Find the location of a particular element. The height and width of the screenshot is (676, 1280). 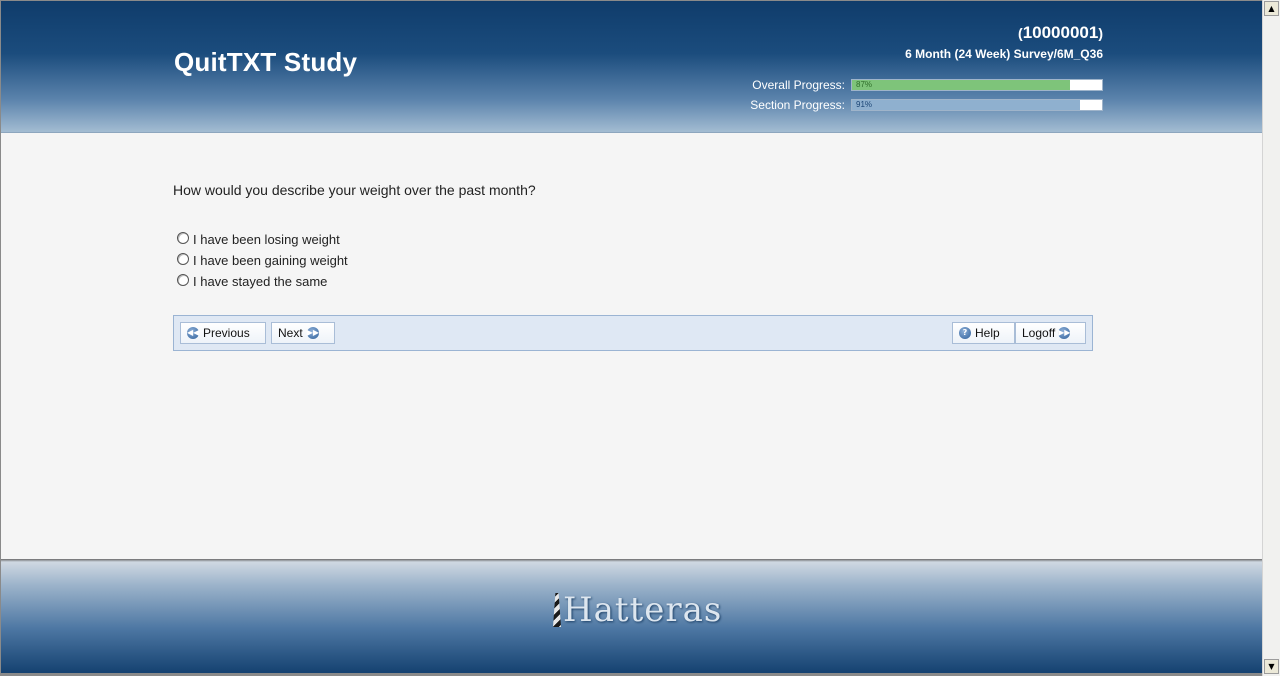

previous-button: ◀◀ Previous is located at coordinates (223, 333).